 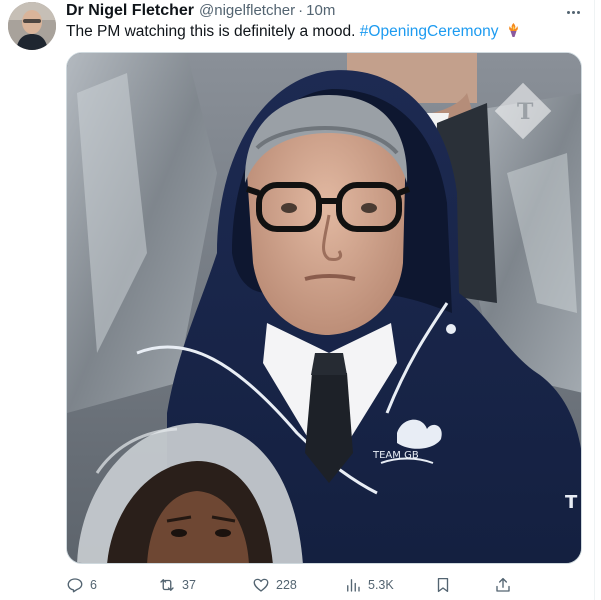 I want to click on repost-count: 37, so click(x=189, y=585).